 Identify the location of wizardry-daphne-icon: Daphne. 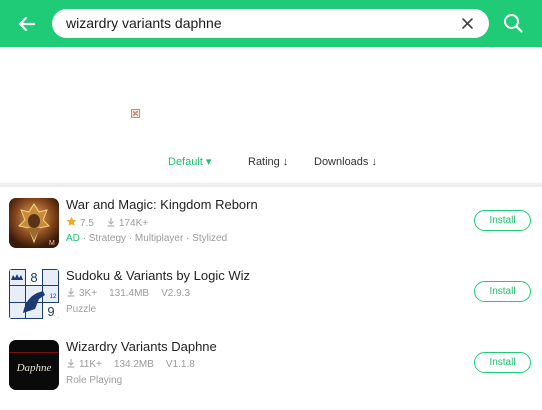
(34, 365).